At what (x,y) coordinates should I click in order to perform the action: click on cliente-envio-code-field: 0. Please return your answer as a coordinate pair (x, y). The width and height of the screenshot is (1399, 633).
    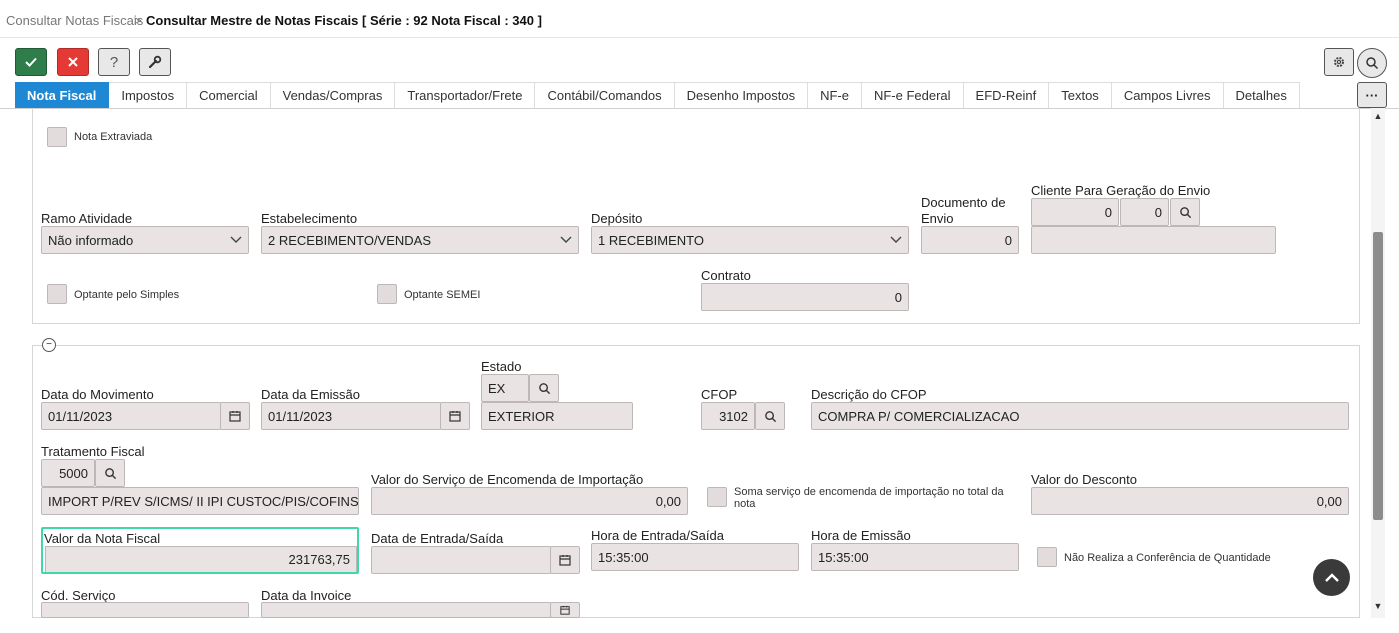
    Looking at the image, I should click on (1075, 212).